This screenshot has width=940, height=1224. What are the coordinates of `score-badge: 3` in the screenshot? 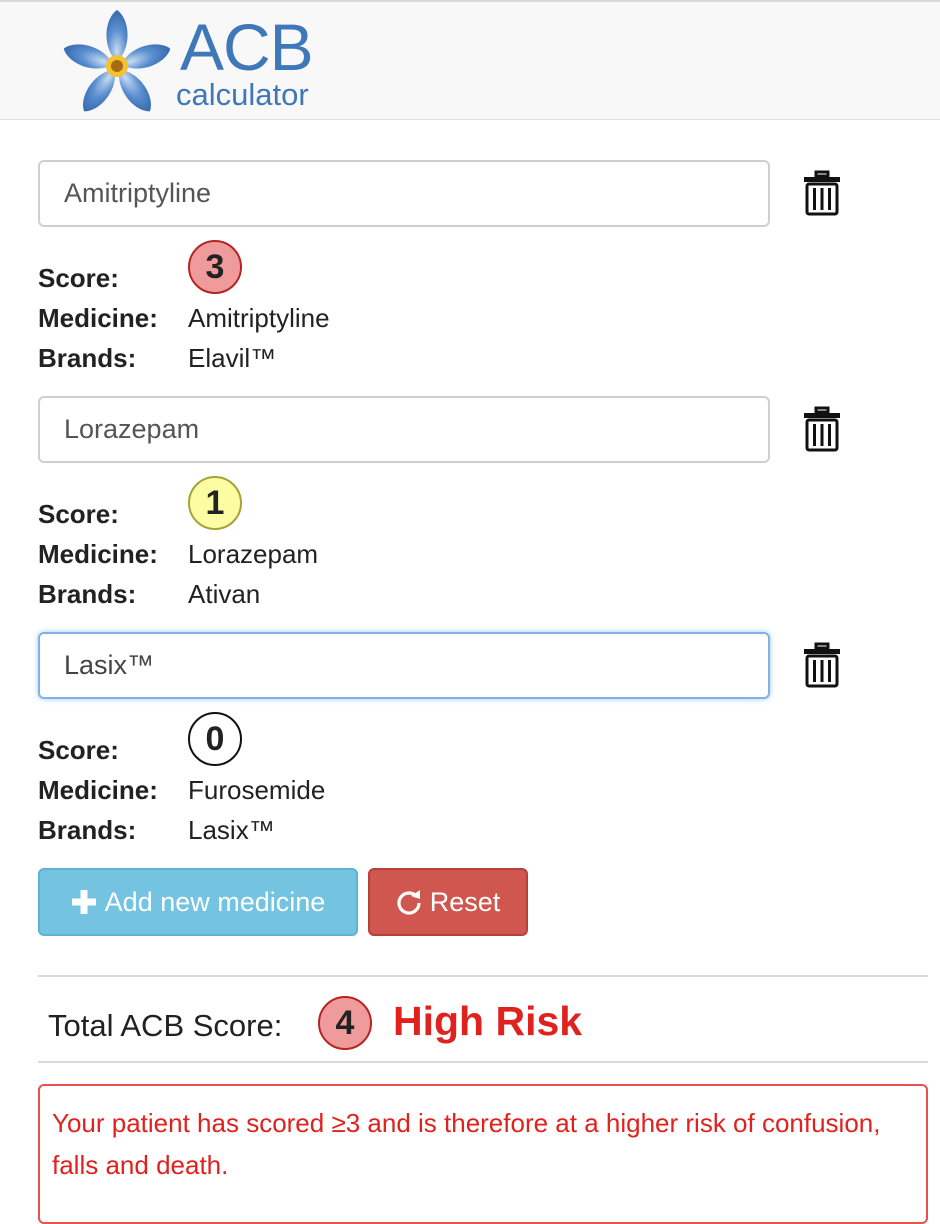 It's located at (215, 267).